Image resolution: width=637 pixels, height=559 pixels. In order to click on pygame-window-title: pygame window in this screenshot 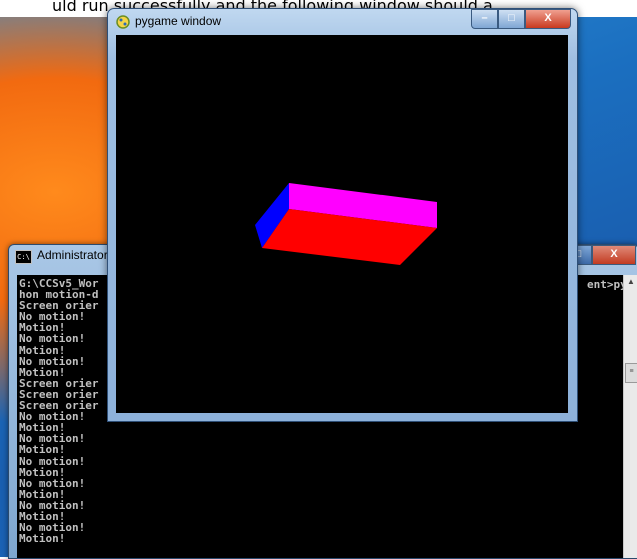, I will do `click(178, 21)`.